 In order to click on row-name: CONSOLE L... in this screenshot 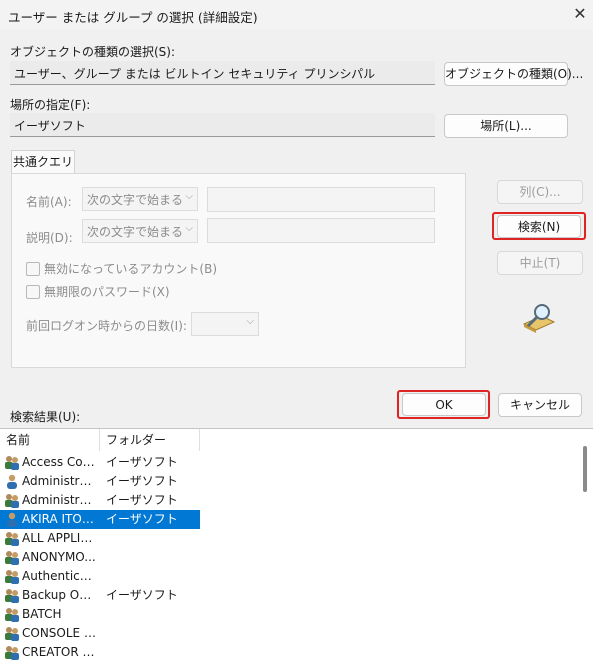, I will do `click(59, 633)`.